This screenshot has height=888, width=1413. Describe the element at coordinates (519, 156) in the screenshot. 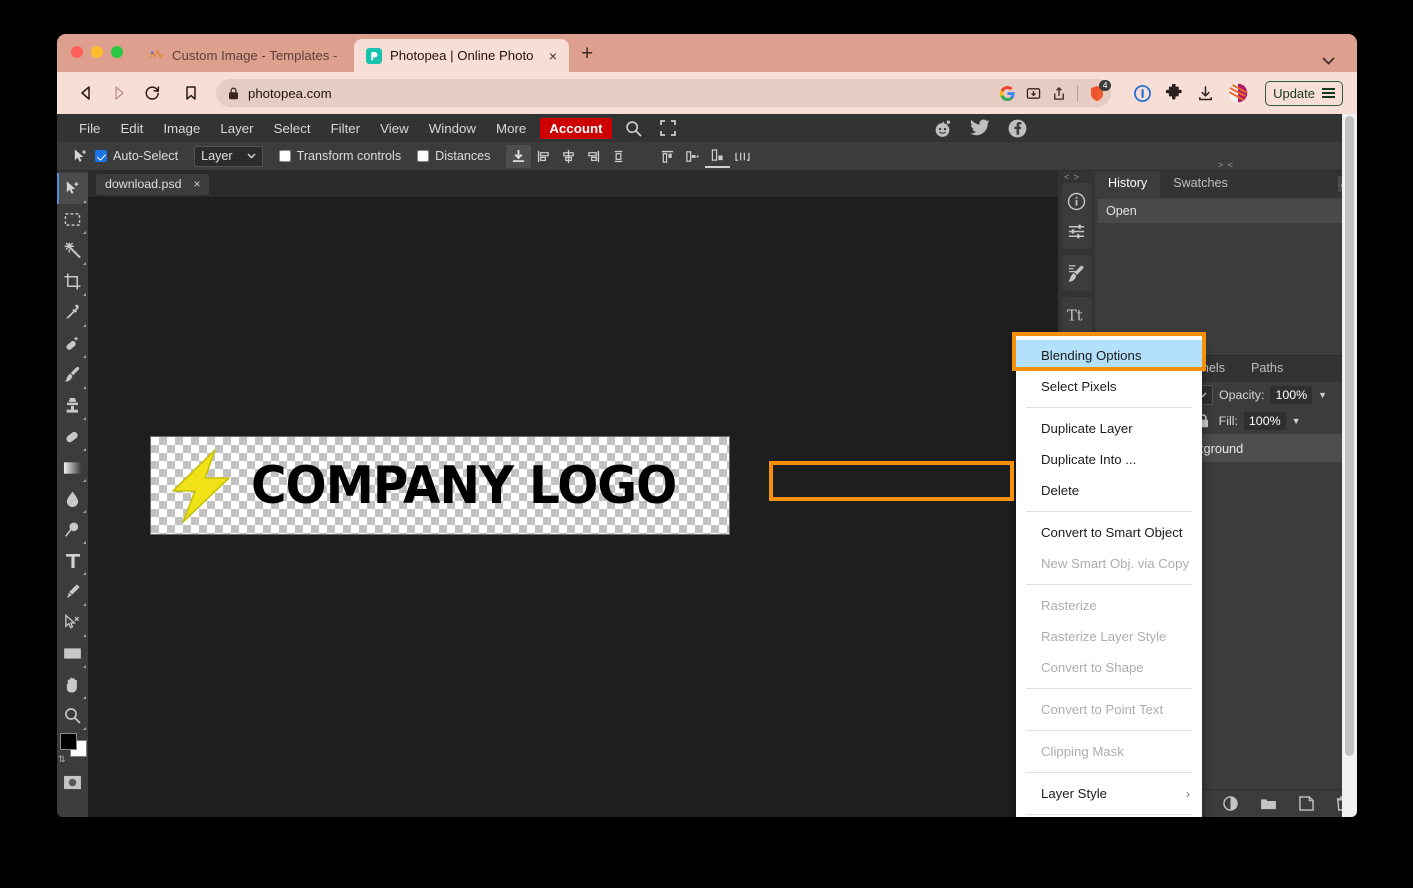

I see `align-download-icon` at that location.